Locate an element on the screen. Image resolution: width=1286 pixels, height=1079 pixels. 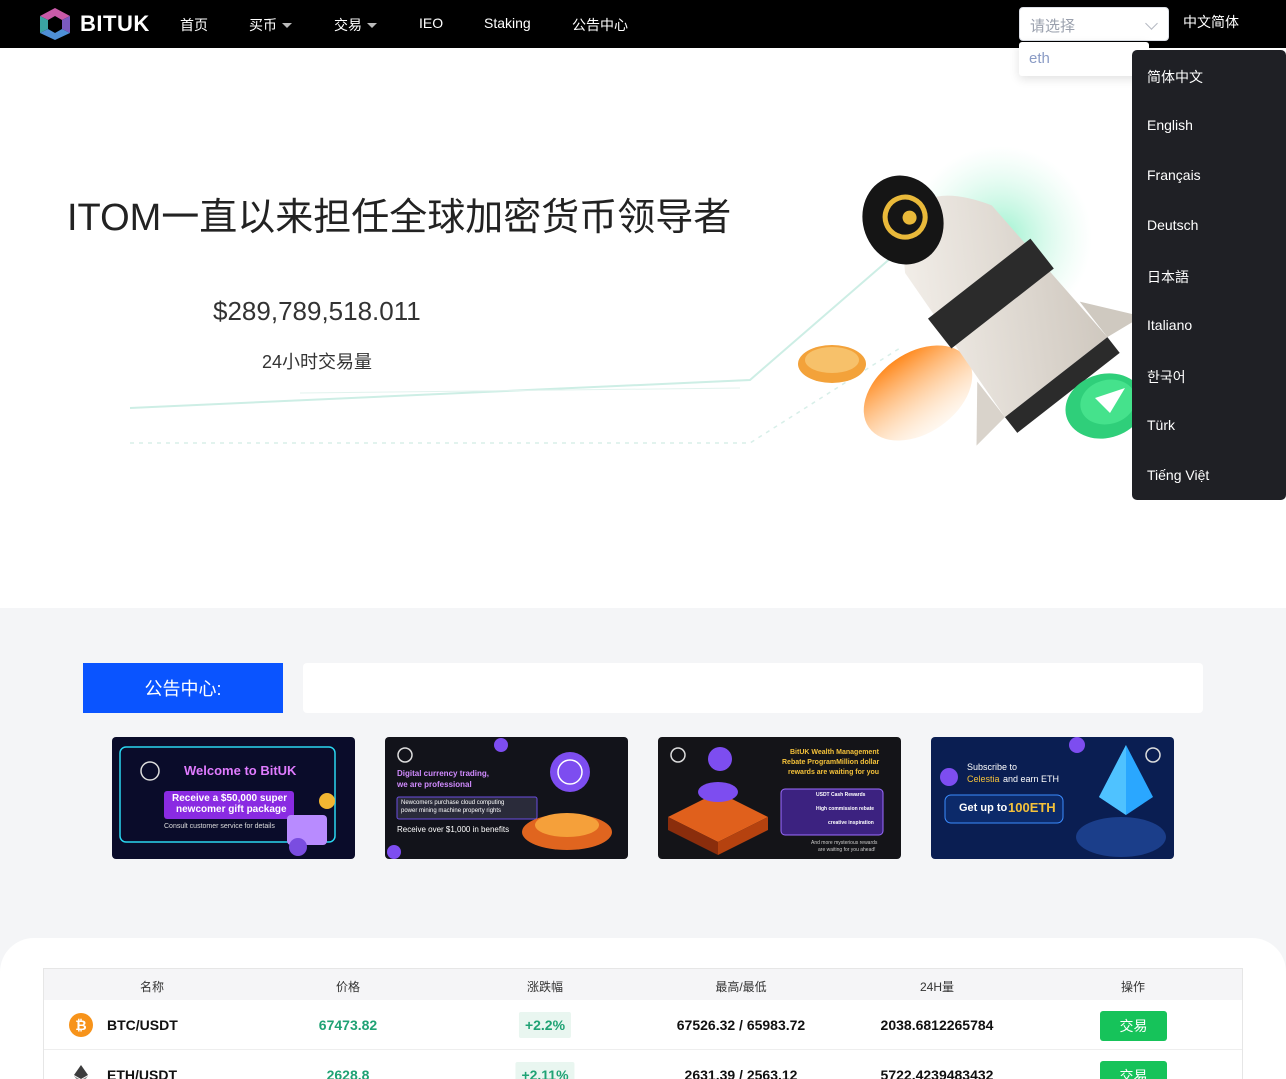
bitcoin-icon: ₿ is located at coordinates (81, 1025).